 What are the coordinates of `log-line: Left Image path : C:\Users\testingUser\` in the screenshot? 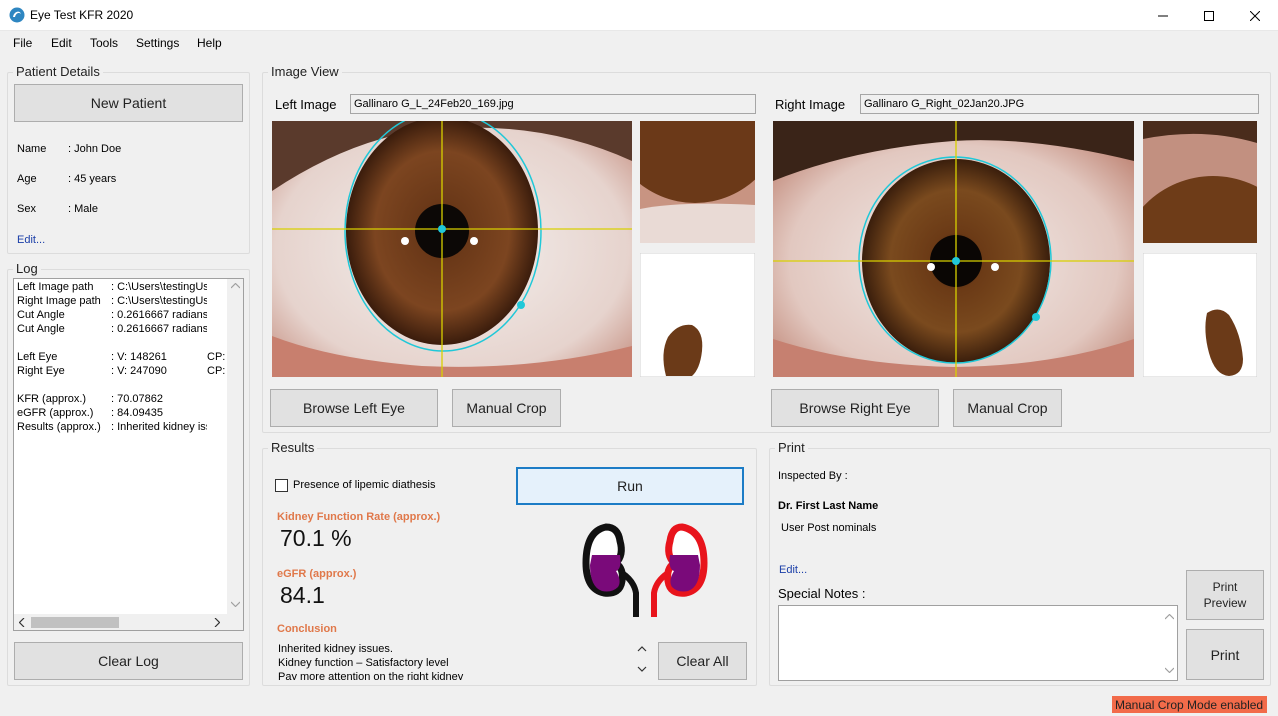 It's located at (112, 287).